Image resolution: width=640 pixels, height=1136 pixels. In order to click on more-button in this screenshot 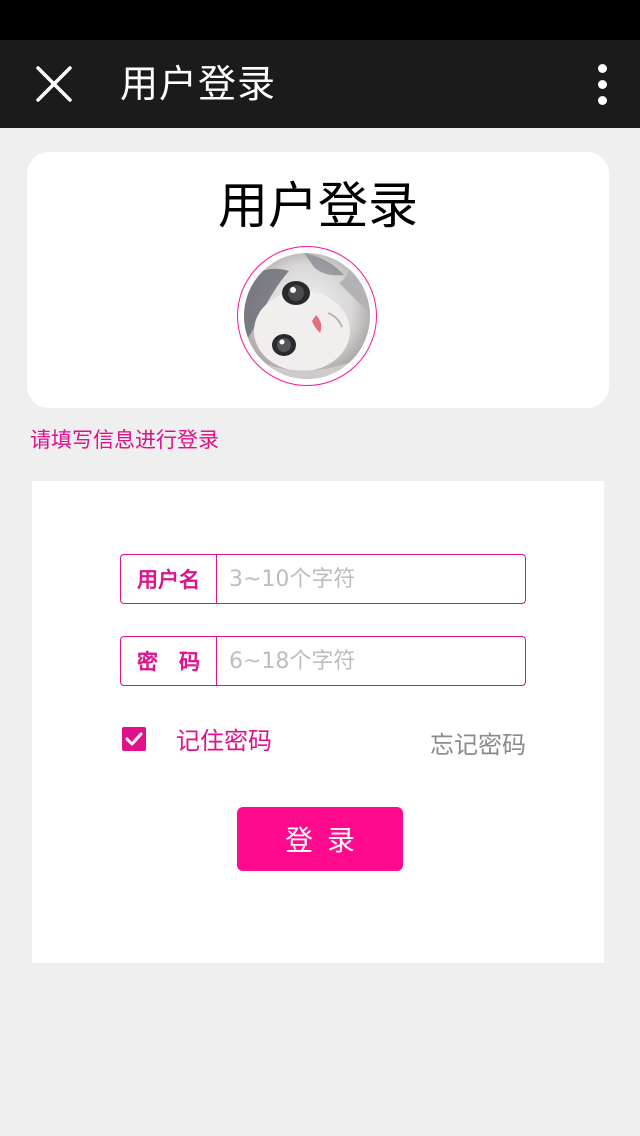, I will do `click(602, 84)`.